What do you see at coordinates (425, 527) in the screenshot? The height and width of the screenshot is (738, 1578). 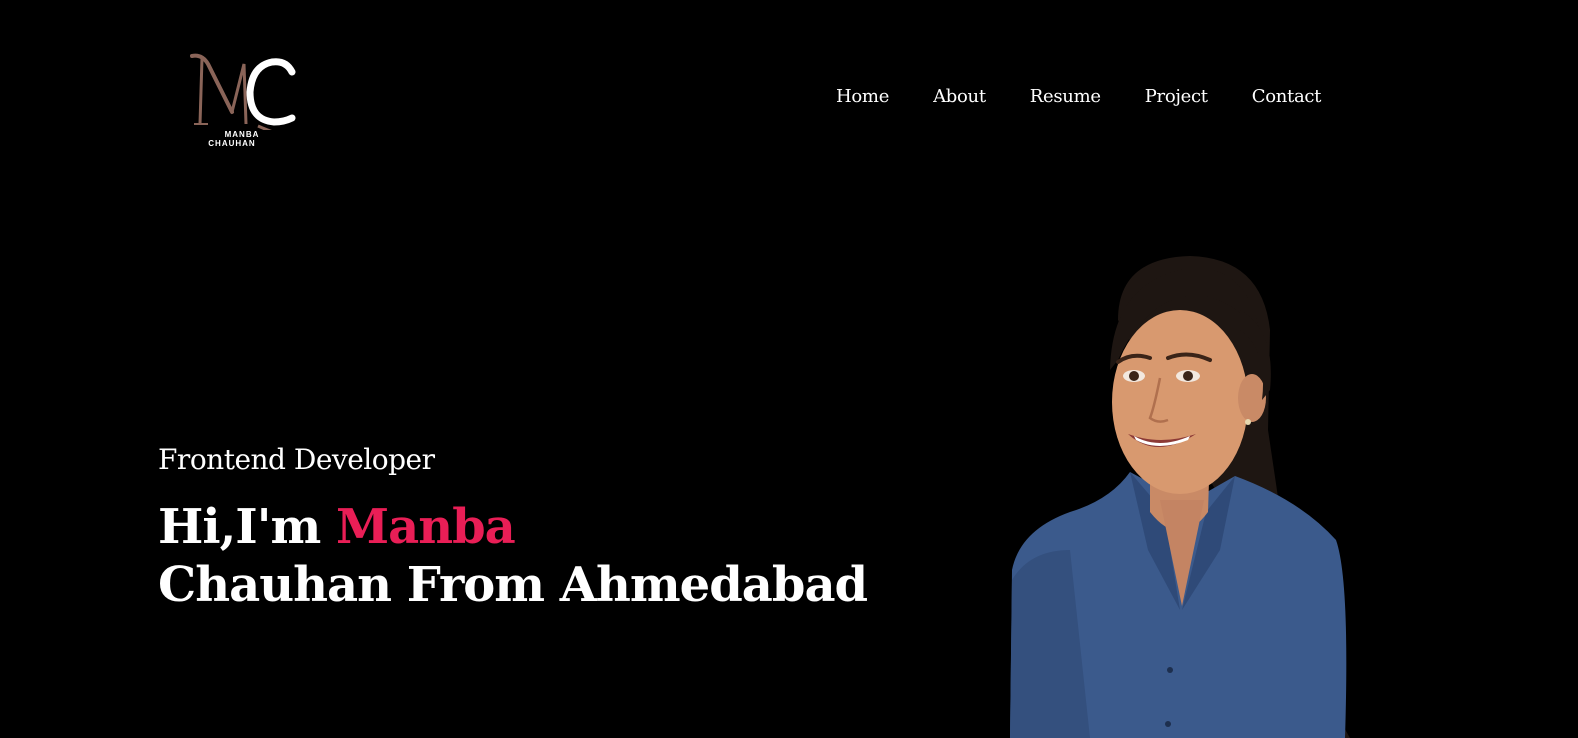 I see `hero-name-accent: Manba` at bounding box center [425, 527].